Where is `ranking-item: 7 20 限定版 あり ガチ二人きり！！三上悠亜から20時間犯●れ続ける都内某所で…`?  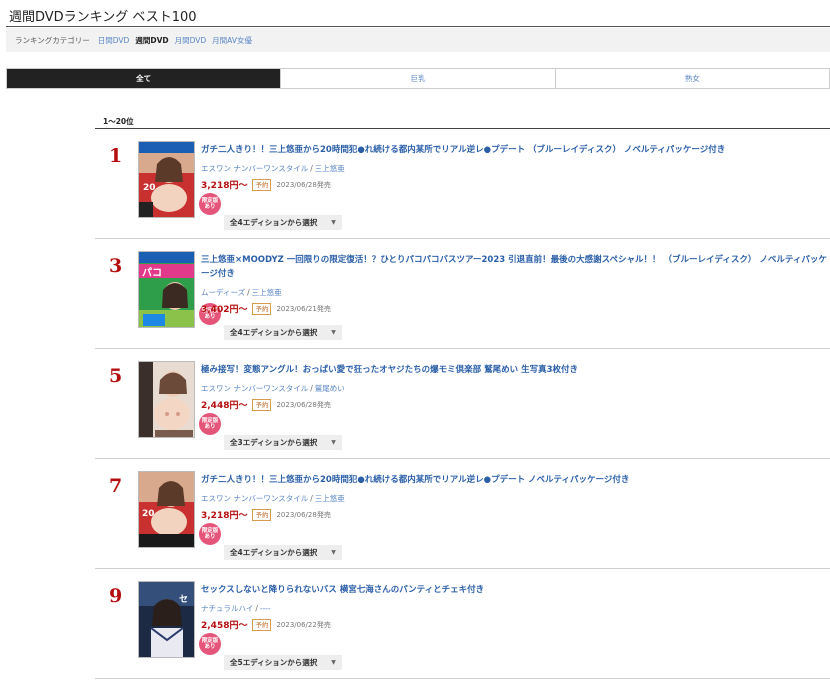 ranking-item: 7 20 限定版 あり ガチ二人きり！！三上悠亜から20時間犯●れ続ける都内某所で… is located at coordinates (462, 514).